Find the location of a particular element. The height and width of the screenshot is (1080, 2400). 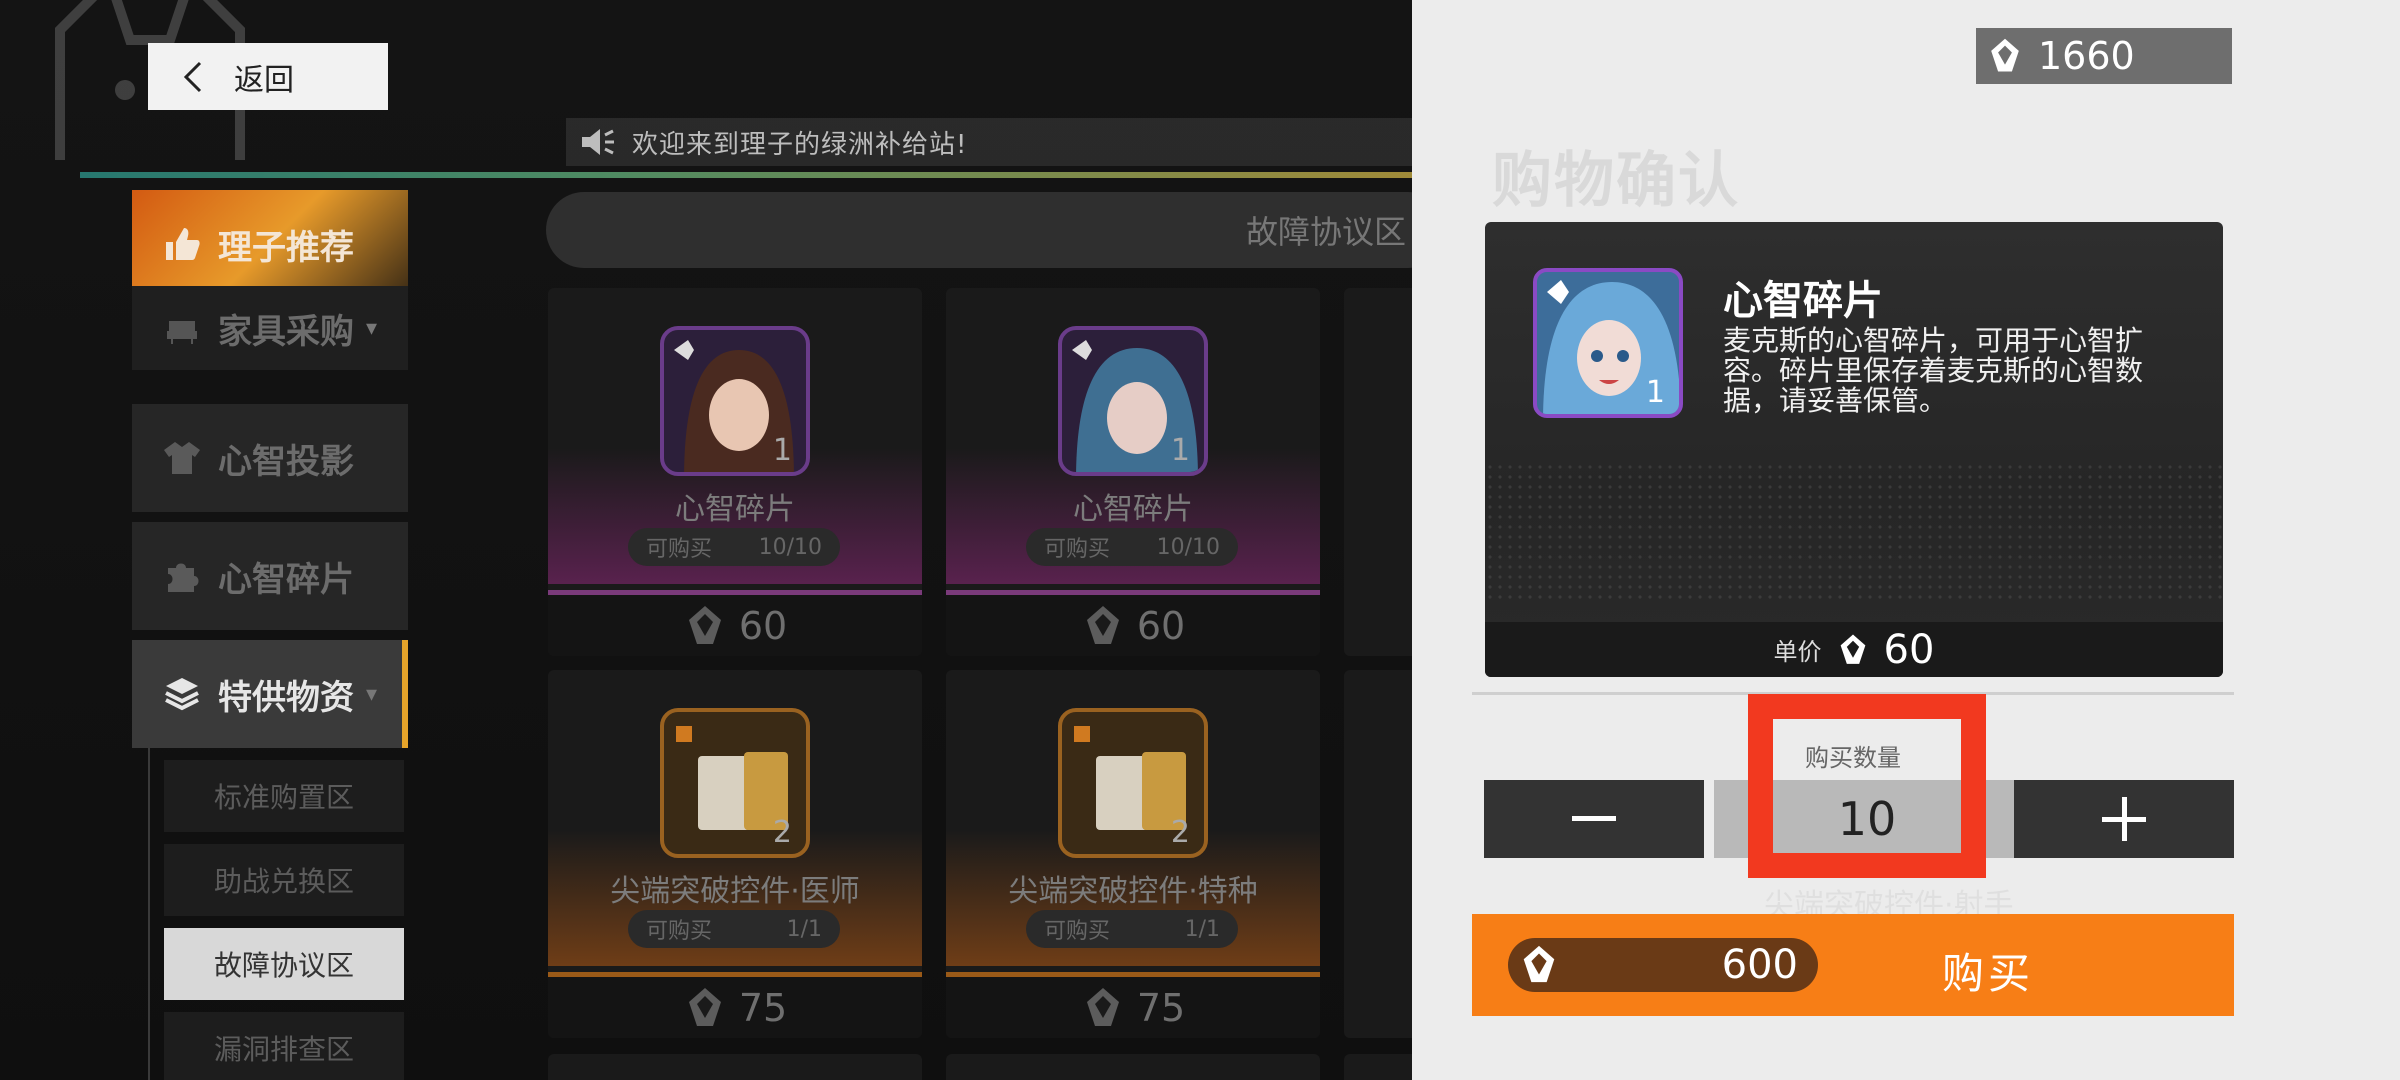

subitem-fault-protocol: 故障协议区 is located at coordinates (284, 964).